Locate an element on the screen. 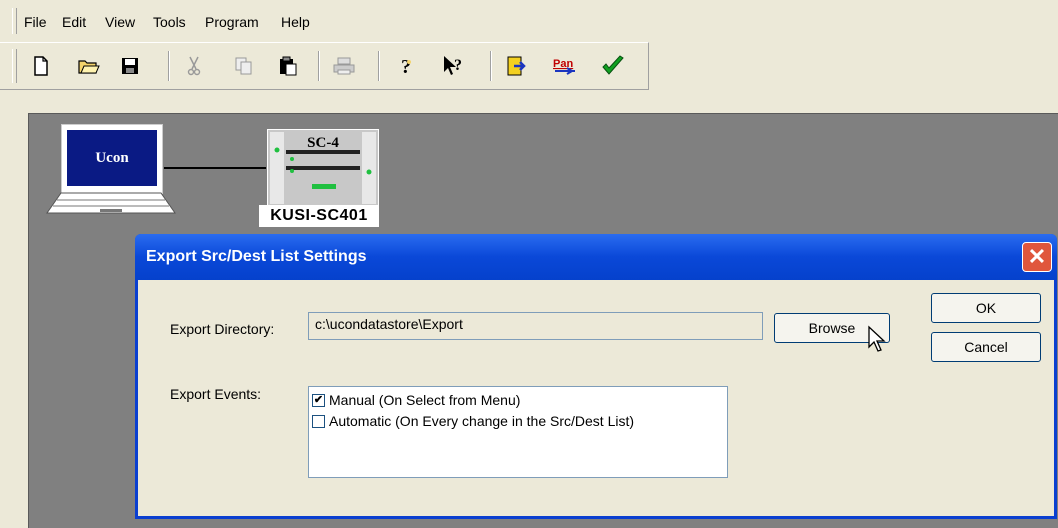  sc4-device: SC-4 is located at coordinates (323, 168).